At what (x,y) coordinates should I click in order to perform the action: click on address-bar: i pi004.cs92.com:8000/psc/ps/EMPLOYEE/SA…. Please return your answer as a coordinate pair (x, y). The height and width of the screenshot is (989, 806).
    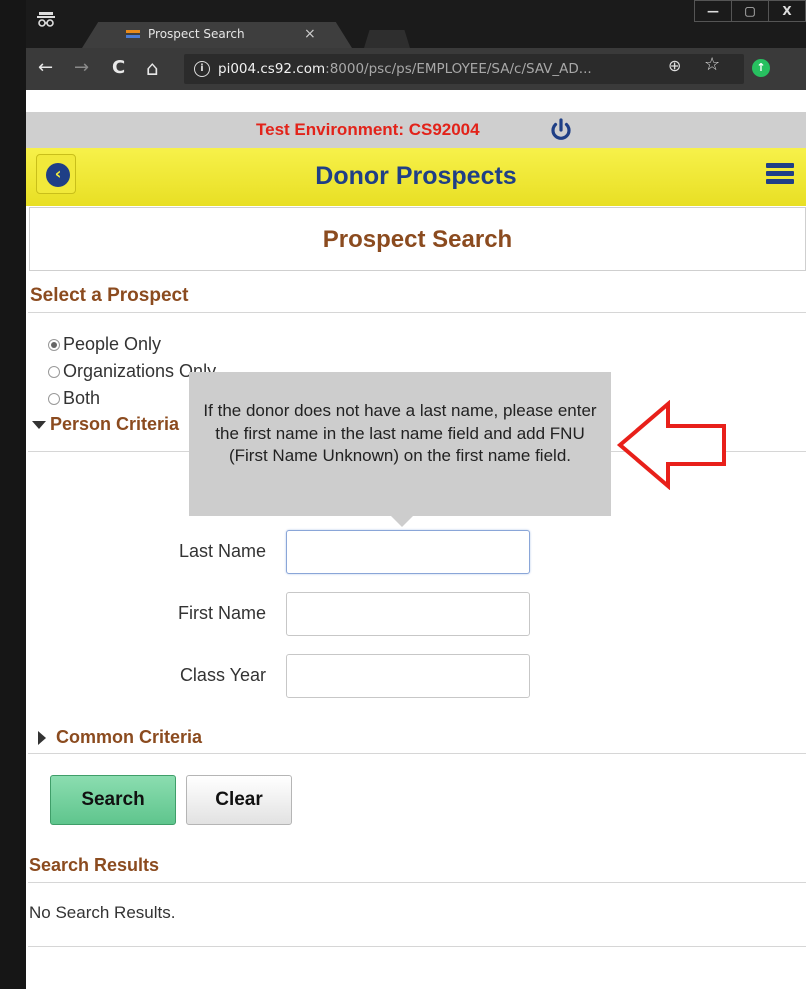
    Looking at the image, I should click on (464, 69).